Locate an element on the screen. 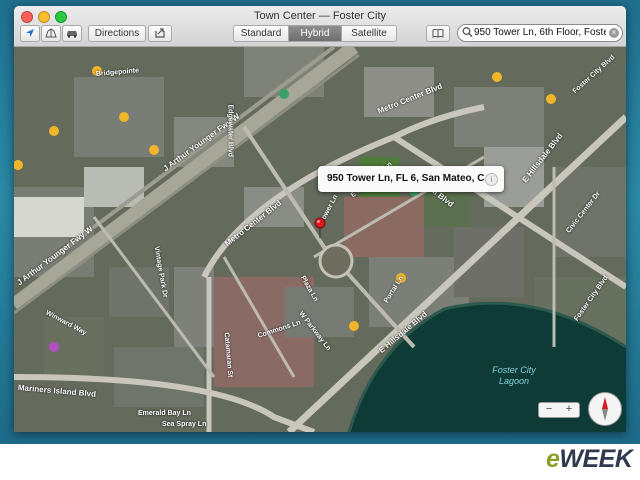  logo-e: e is located at coordinates (553, 459).